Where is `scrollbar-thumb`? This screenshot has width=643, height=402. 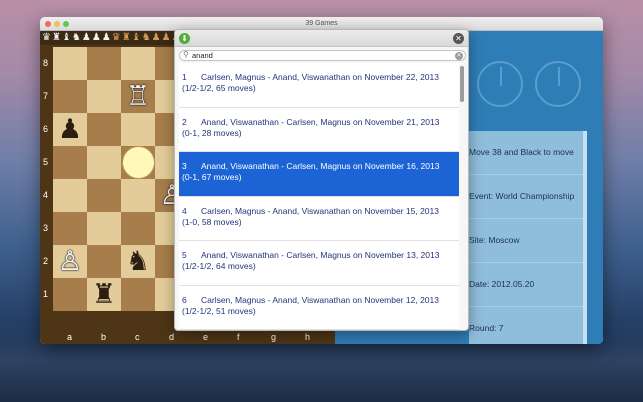
scrollbar-thumb is located at coordinates (462, 84).